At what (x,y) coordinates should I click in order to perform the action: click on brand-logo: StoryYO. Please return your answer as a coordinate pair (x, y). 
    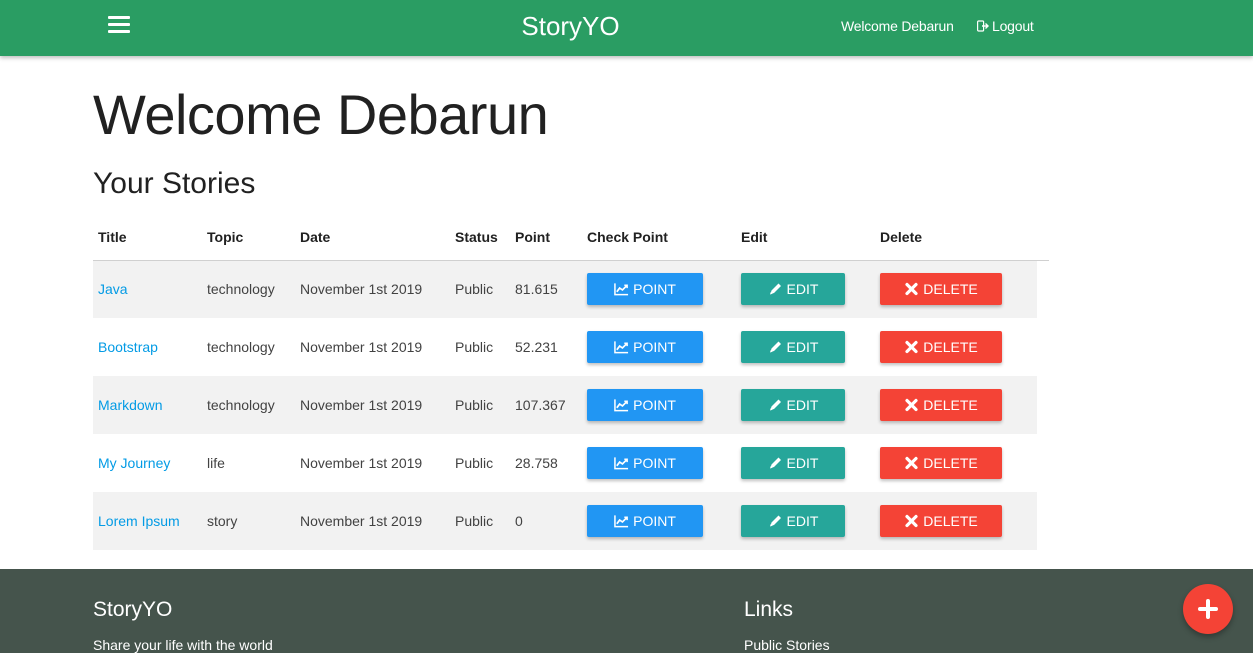
    Looking at the image, I should click on (570, 26).